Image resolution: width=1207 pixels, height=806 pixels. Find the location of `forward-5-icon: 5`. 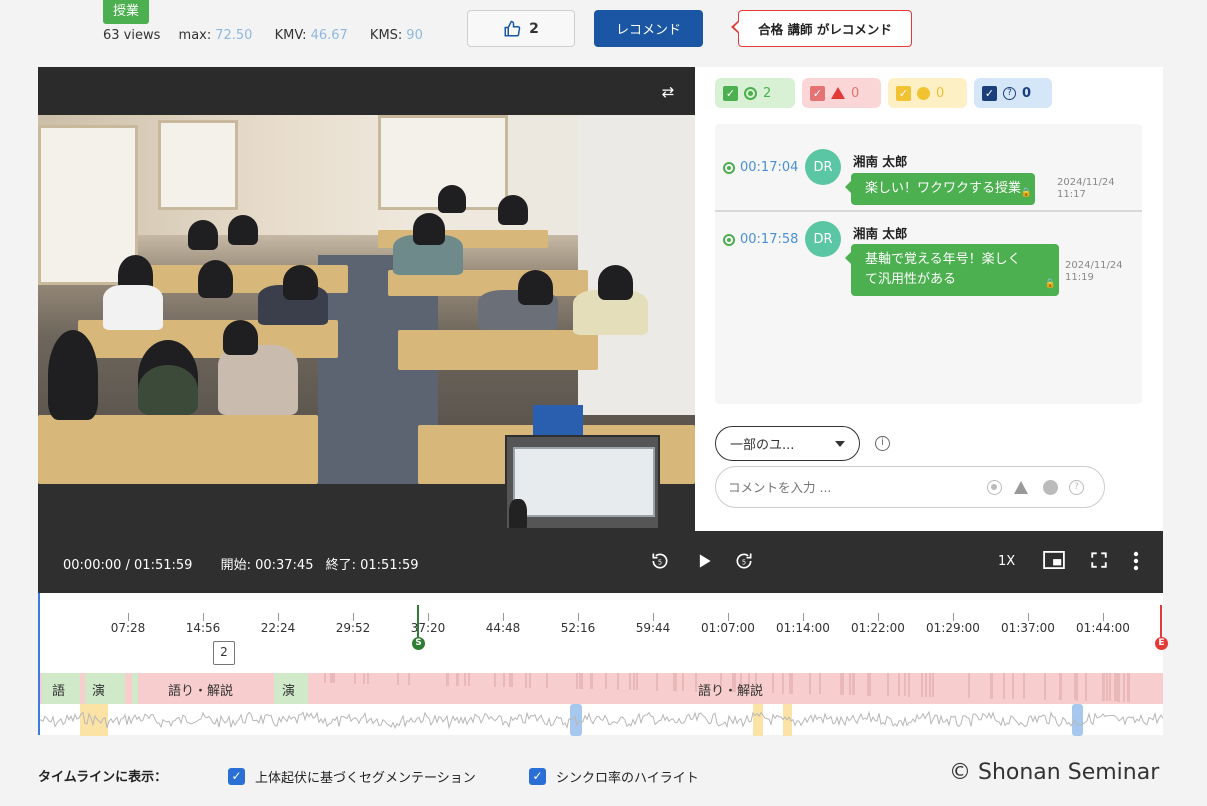

forward-5-icon: 5 is located at coordinates (744, 562).